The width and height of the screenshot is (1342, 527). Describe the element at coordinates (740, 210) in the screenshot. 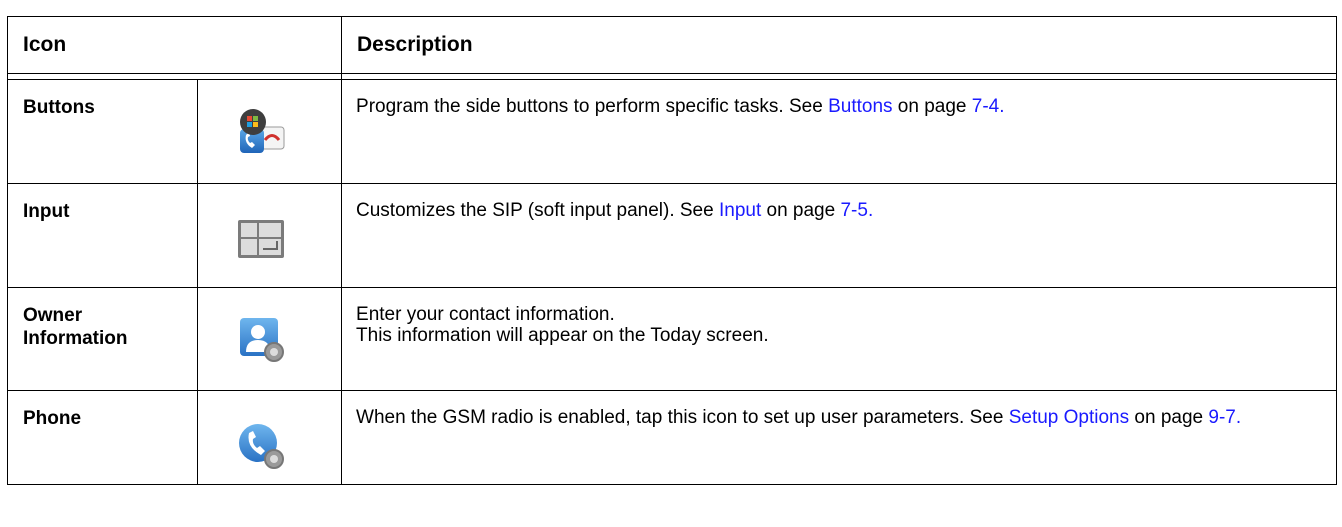

I see `input-link: Input` at that location.